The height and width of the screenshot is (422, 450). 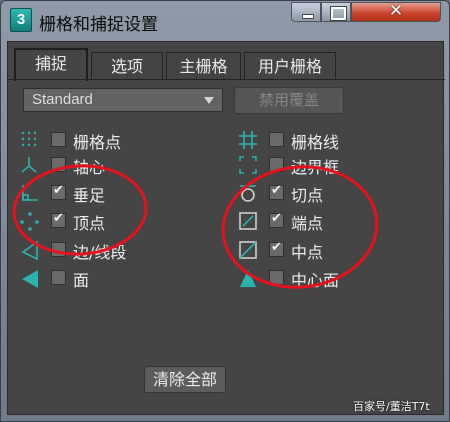 I want to click on center-face-checkbox, so click(x=276, y=277).